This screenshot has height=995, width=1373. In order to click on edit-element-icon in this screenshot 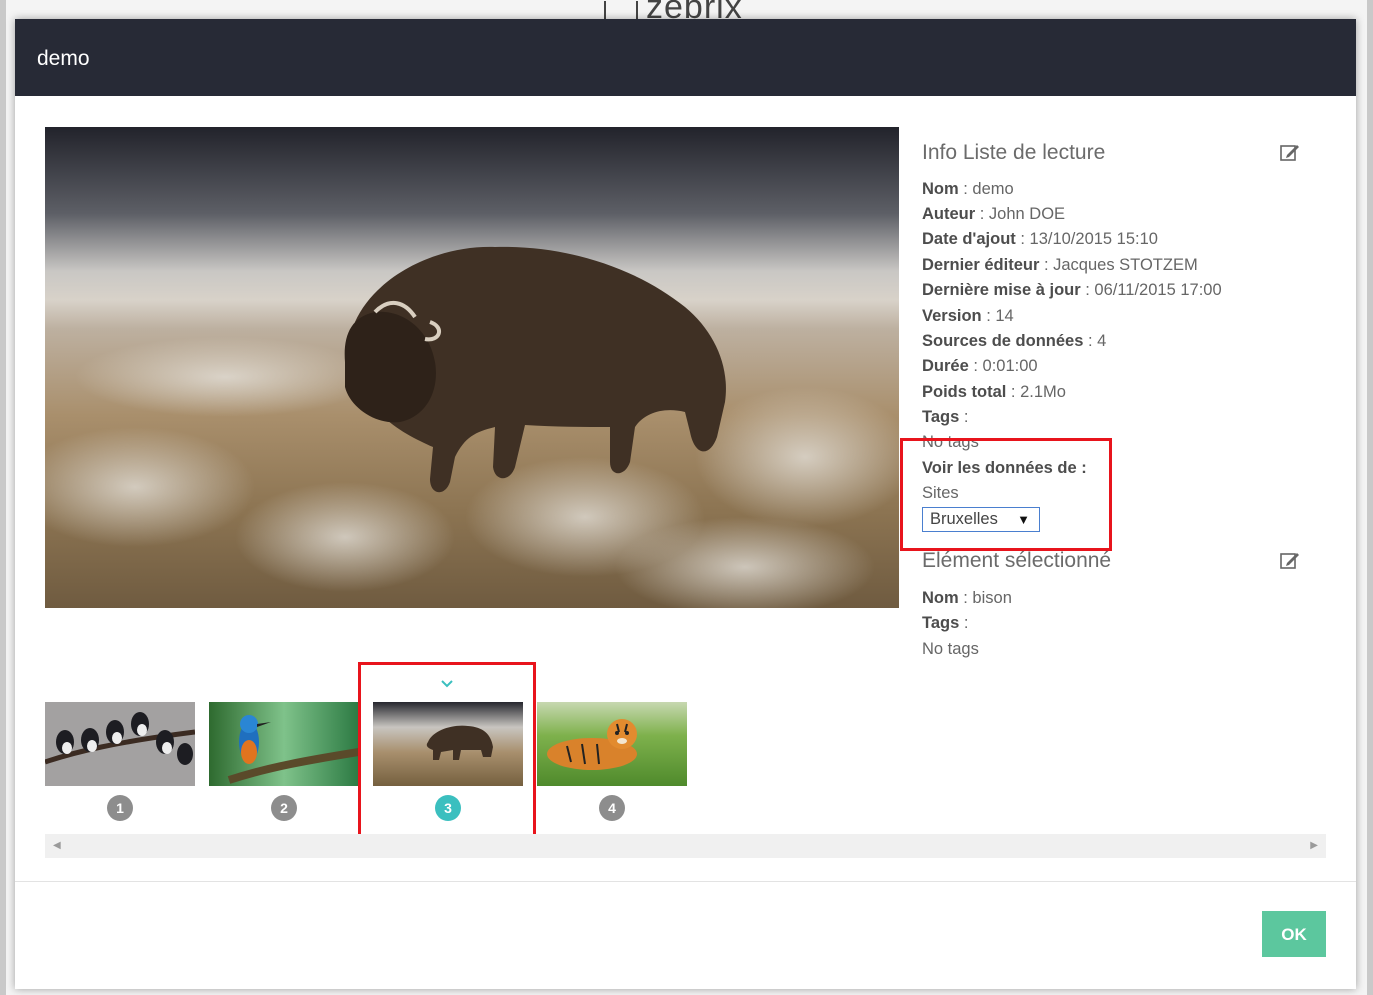, I will do `click(1290, 561)`.